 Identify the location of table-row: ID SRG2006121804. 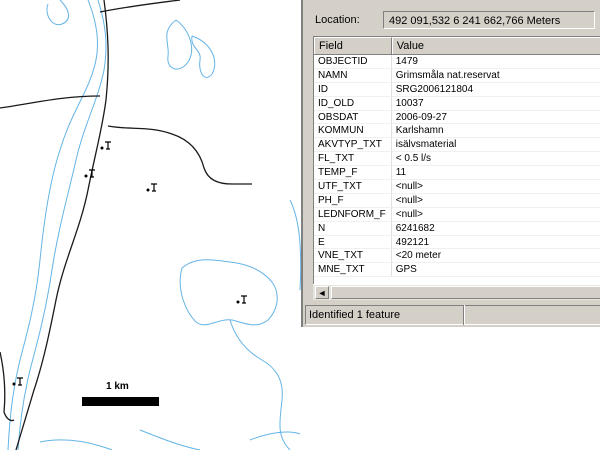
(457, 89).